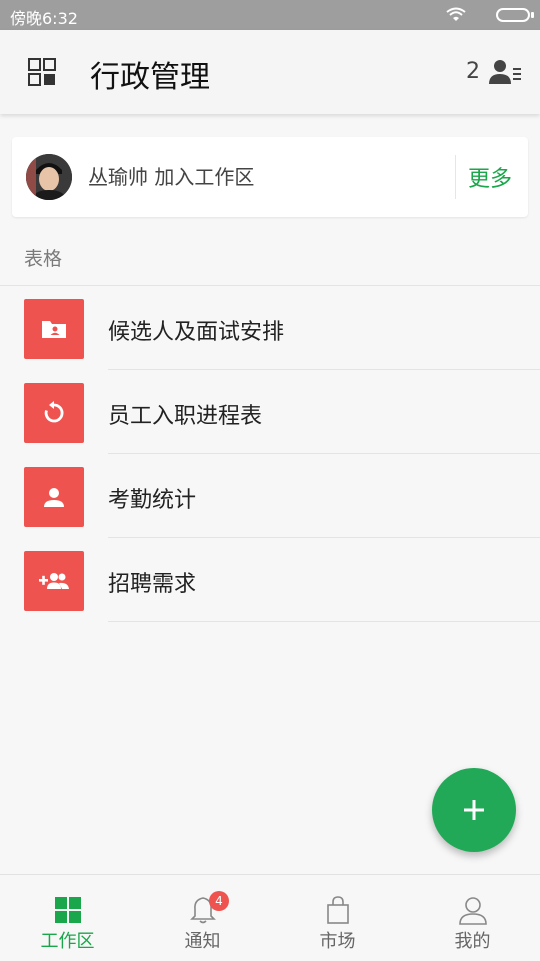 Image resolution: width=540 pixels, height=961 pixels. Describe the element at coordinates (196, 332) in the screenshot. I see `list-item-label: 候选人及面试安排` at that location.